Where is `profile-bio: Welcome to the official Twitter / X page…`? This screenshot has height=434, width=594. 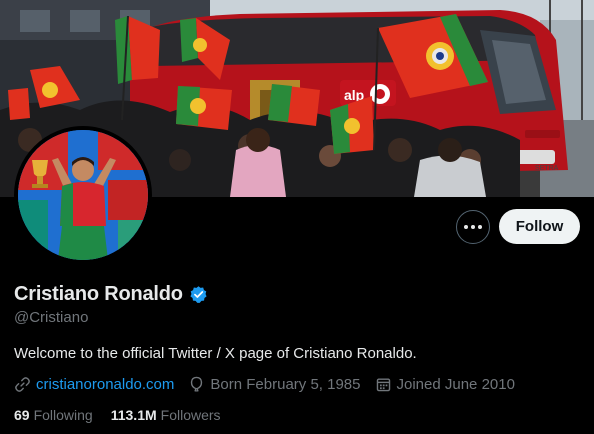 profile-bio: Welcome to the official Twitter / X page… is located at coordinates (215, 353).